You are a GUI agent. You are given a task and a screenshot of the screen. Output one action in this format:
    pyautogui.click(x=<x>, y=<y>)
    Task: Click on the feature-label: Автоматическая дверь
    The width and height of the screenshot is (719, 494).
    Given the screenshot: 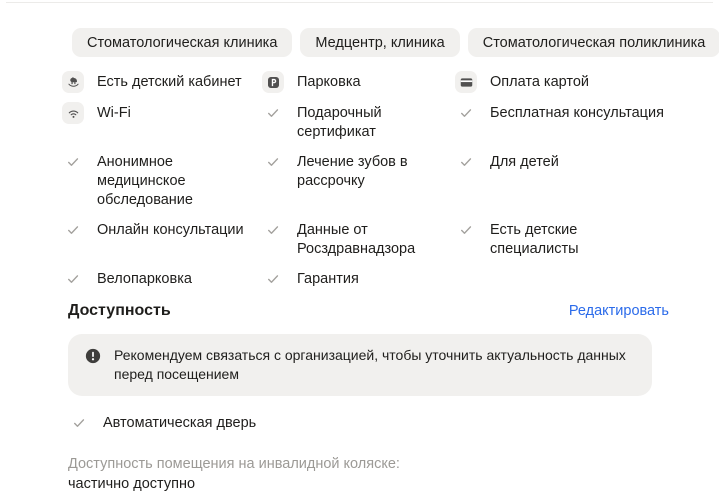 What is the action you would take?
    pyautogui.click(x=180, y=423)
    